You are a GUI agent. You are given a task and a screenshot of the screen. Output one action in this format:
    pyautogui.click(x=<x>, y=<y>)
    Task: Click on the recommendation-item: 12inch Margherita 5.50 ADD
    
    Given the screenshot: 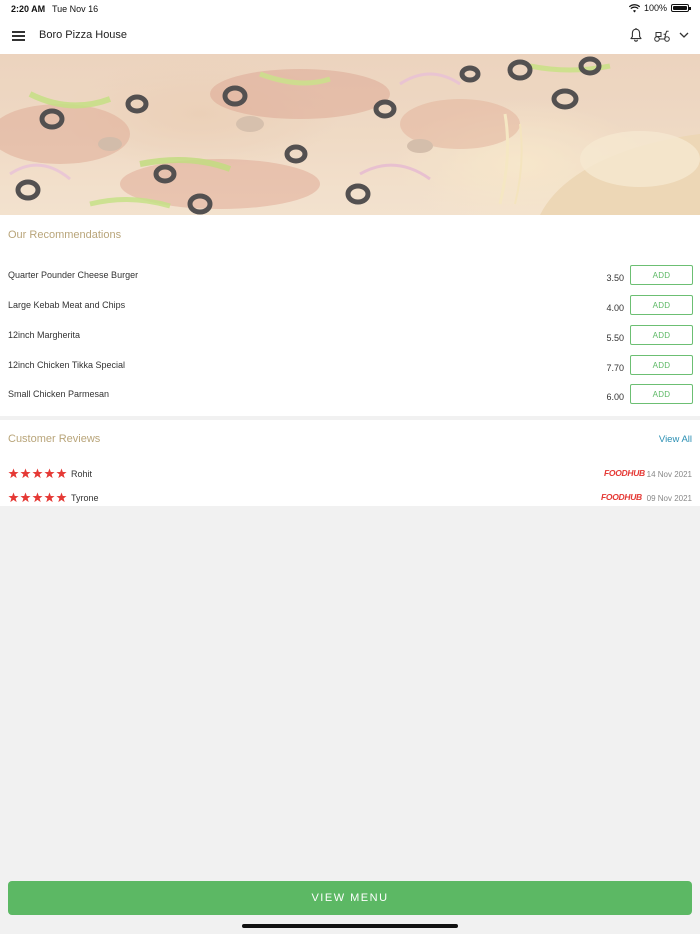 What is the action you would take?
    pyautogui.click(x=350, y=339)
    